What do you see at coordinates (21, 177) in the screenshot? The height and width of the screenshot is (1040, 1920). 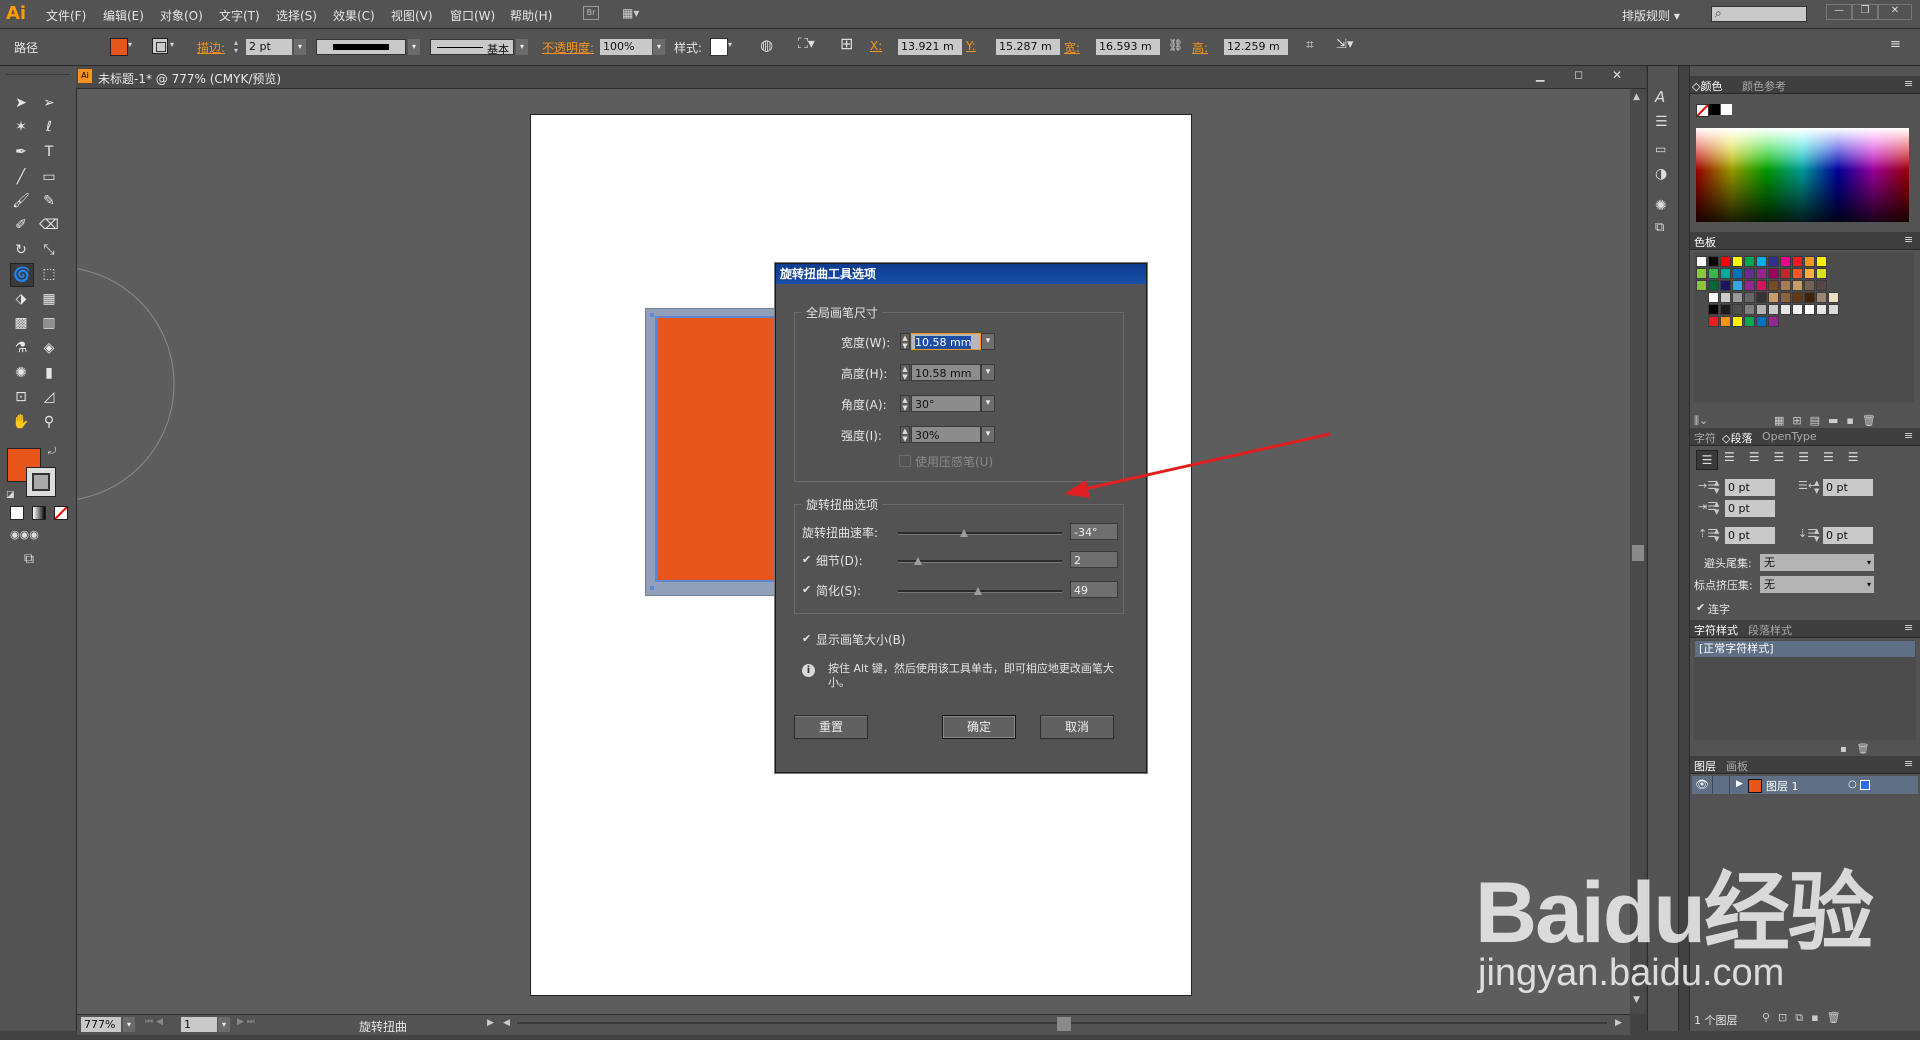 I see `line-tool-icon: ╱` at bounding box center [21, 177].